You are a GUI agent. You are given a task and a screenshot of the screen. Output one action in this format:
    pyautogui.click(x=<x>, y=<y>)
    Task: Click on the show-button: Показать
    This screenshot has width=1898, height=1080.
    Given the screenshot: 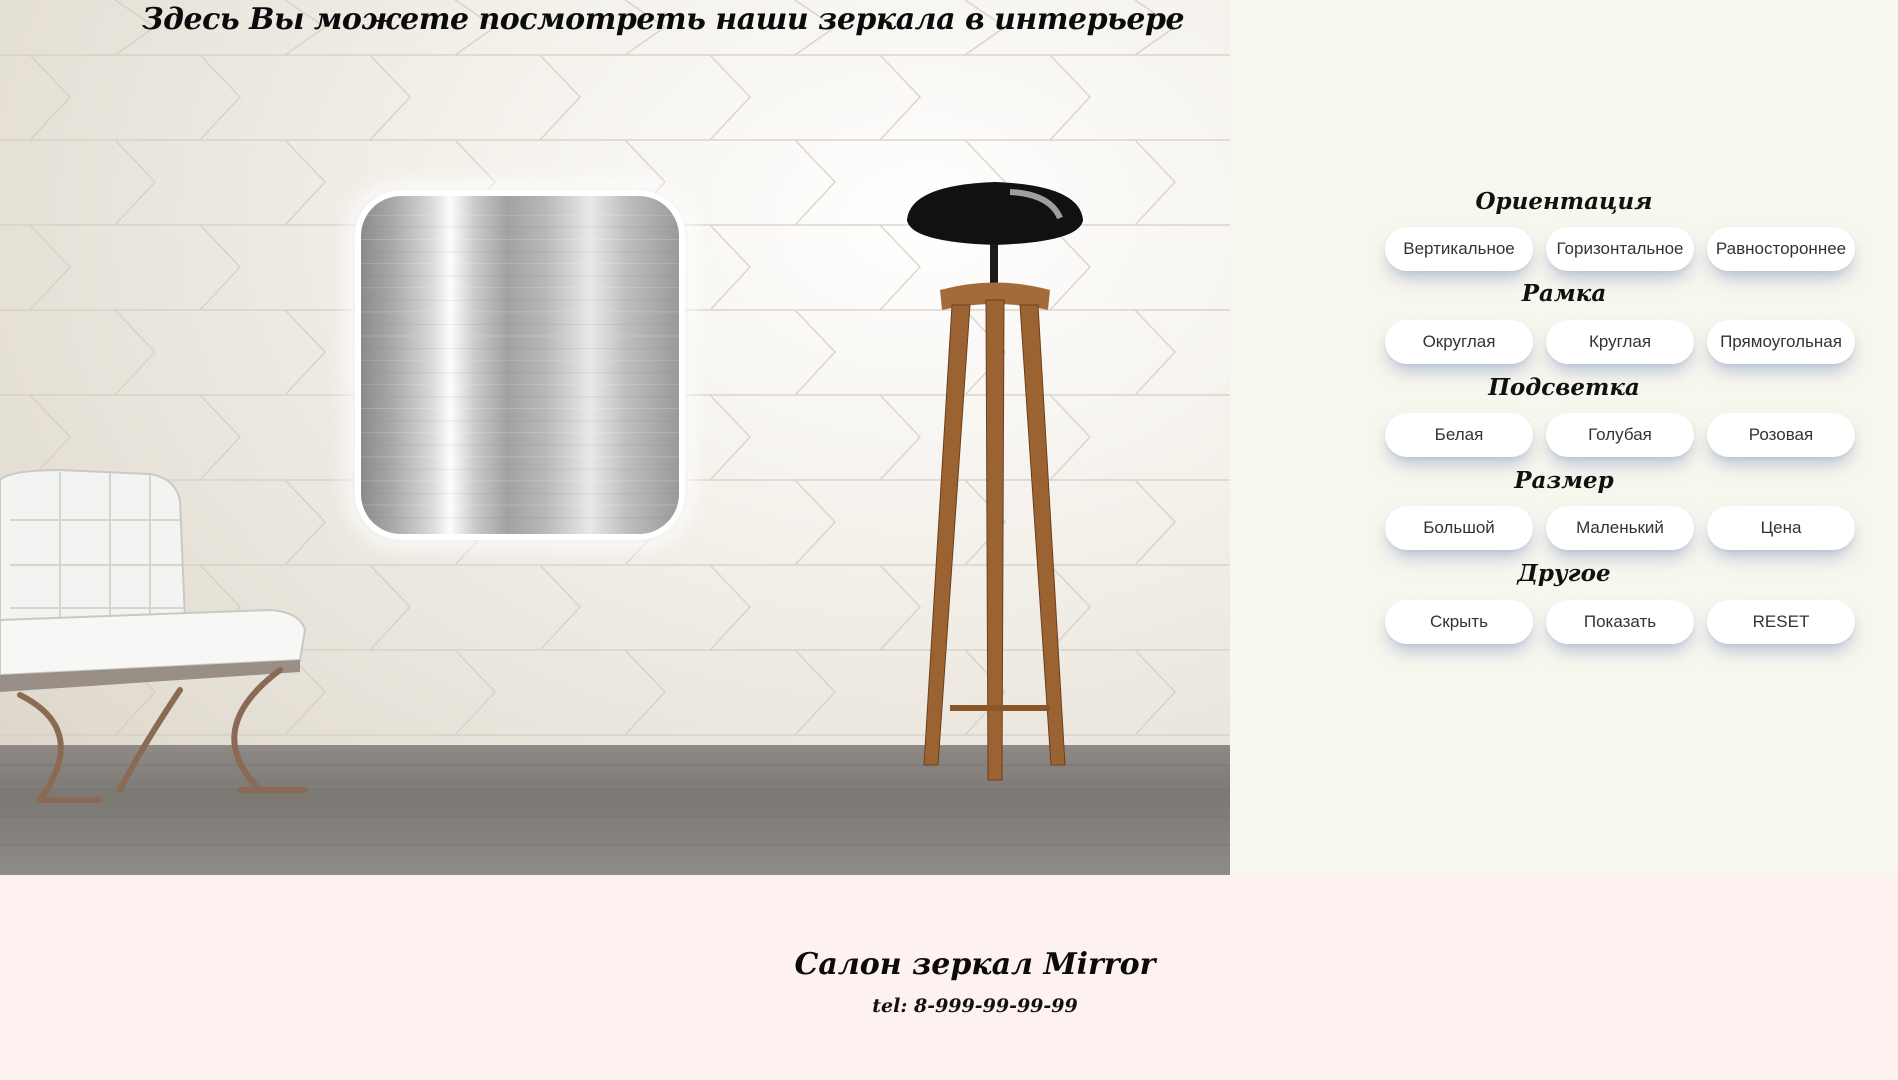 What is the action you would take?
    pyautogui.click(x=1620, y=622)
    